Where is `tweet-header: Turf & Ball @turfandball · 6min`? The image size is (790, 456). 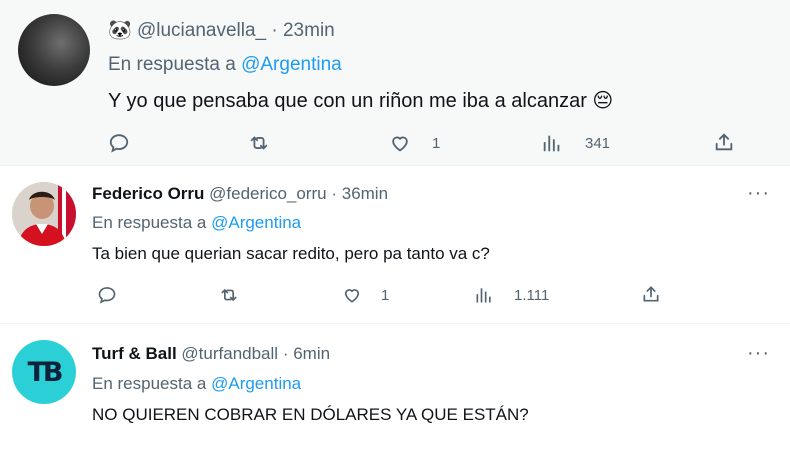
tweet-header: Turf & Ball @turfandball · 6min is located at coordinates (211, 354).